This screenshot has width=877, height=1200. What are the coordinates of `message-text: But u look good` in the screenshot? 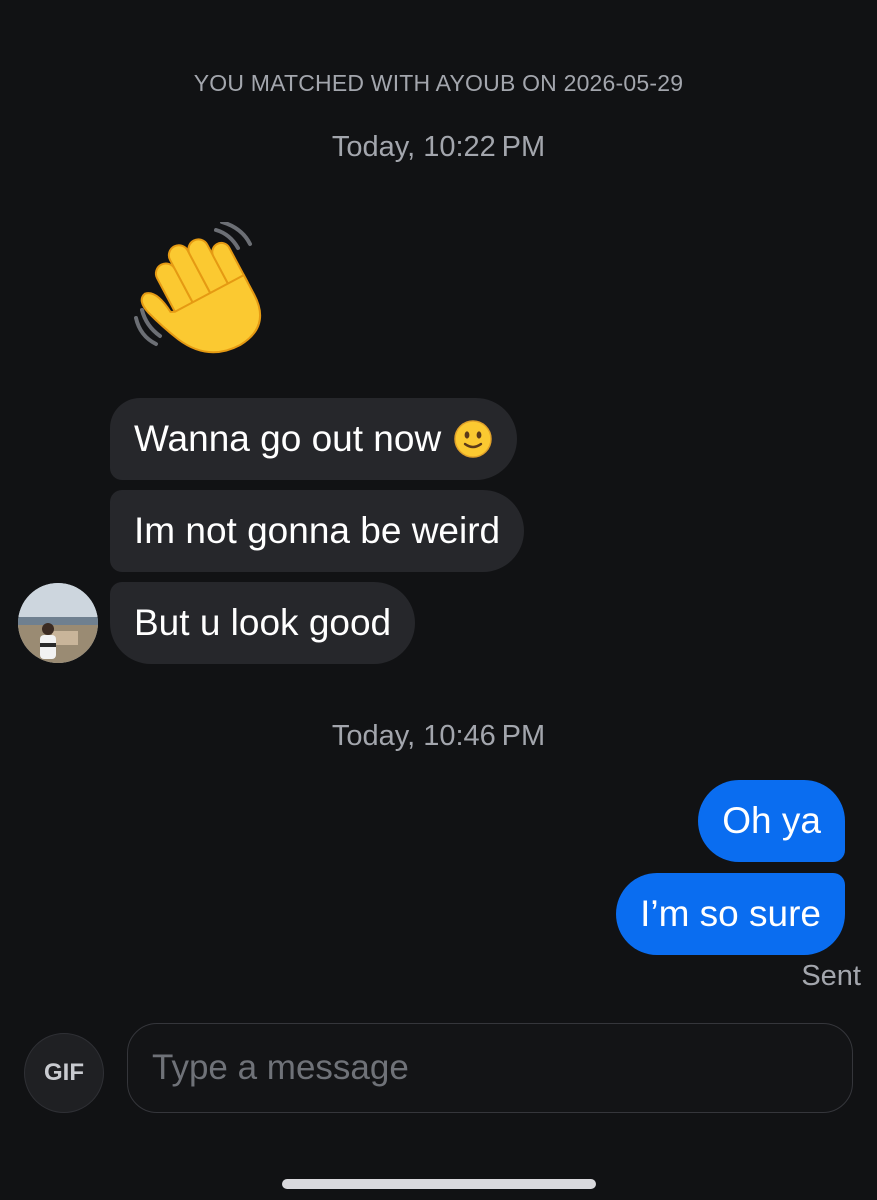 It's located at (263, 622).